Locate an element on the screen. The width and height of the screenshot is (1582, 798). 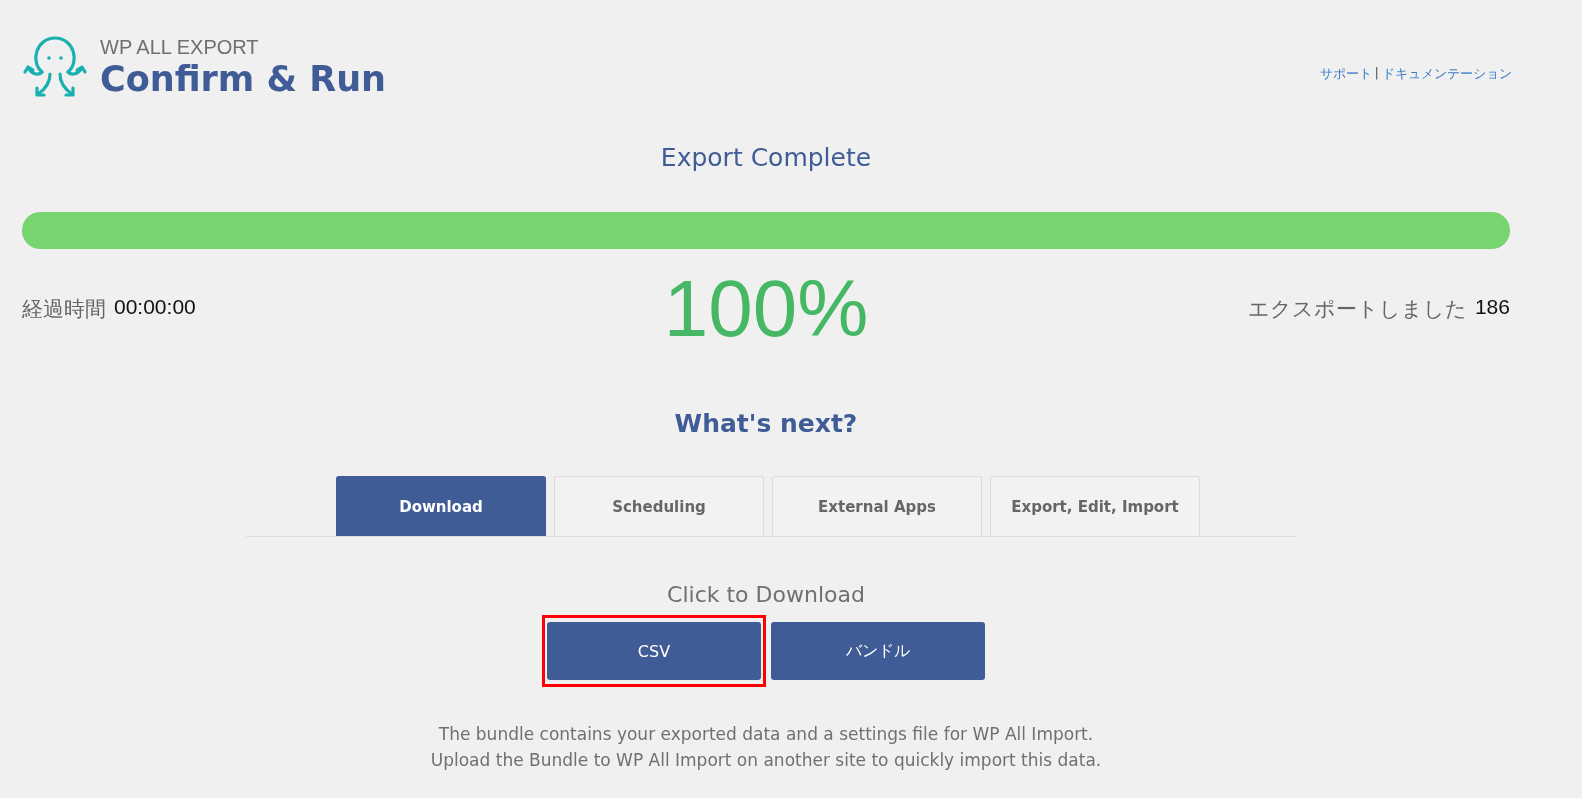
tab: Scheduling is located at coordinates (659, 506).